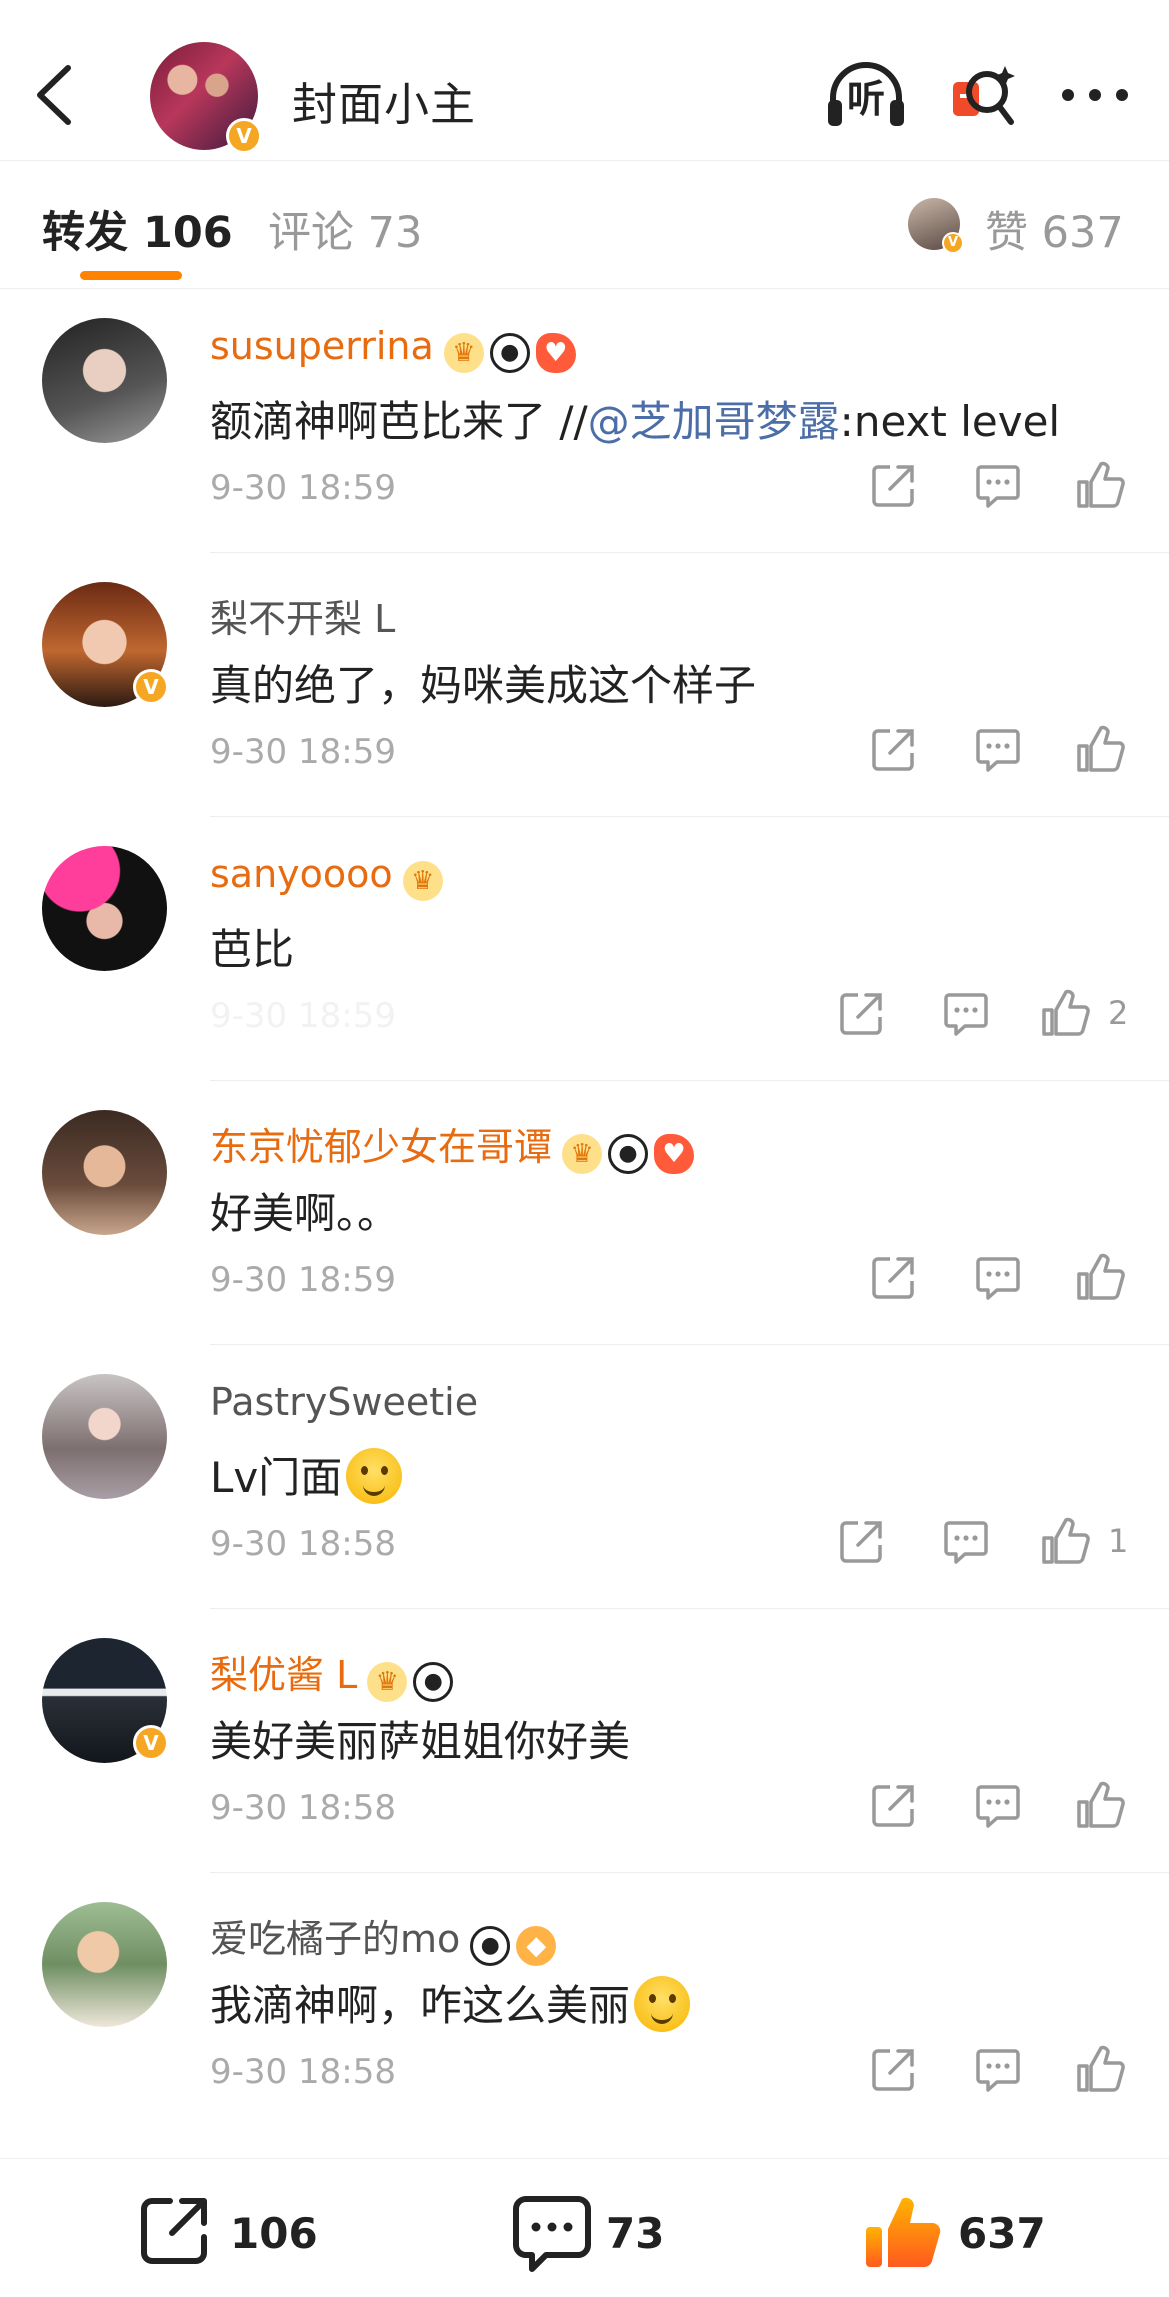  I want to click on bottom-action-bar: 106 73 637, so click(584, 2227).